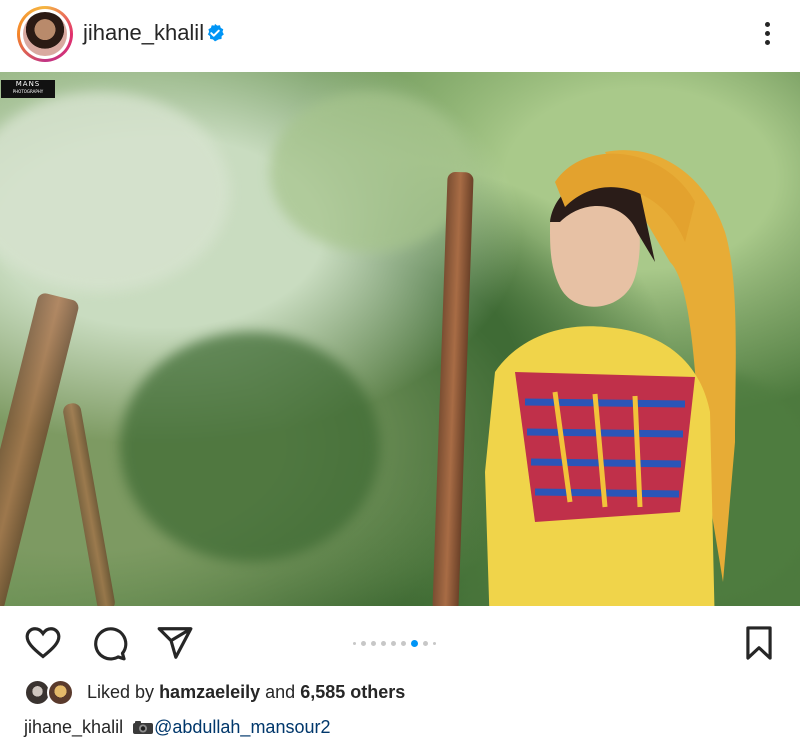  Describe the element at coordinates (759, 643) in the screenshot. I see `bookmark-icon` at that location.